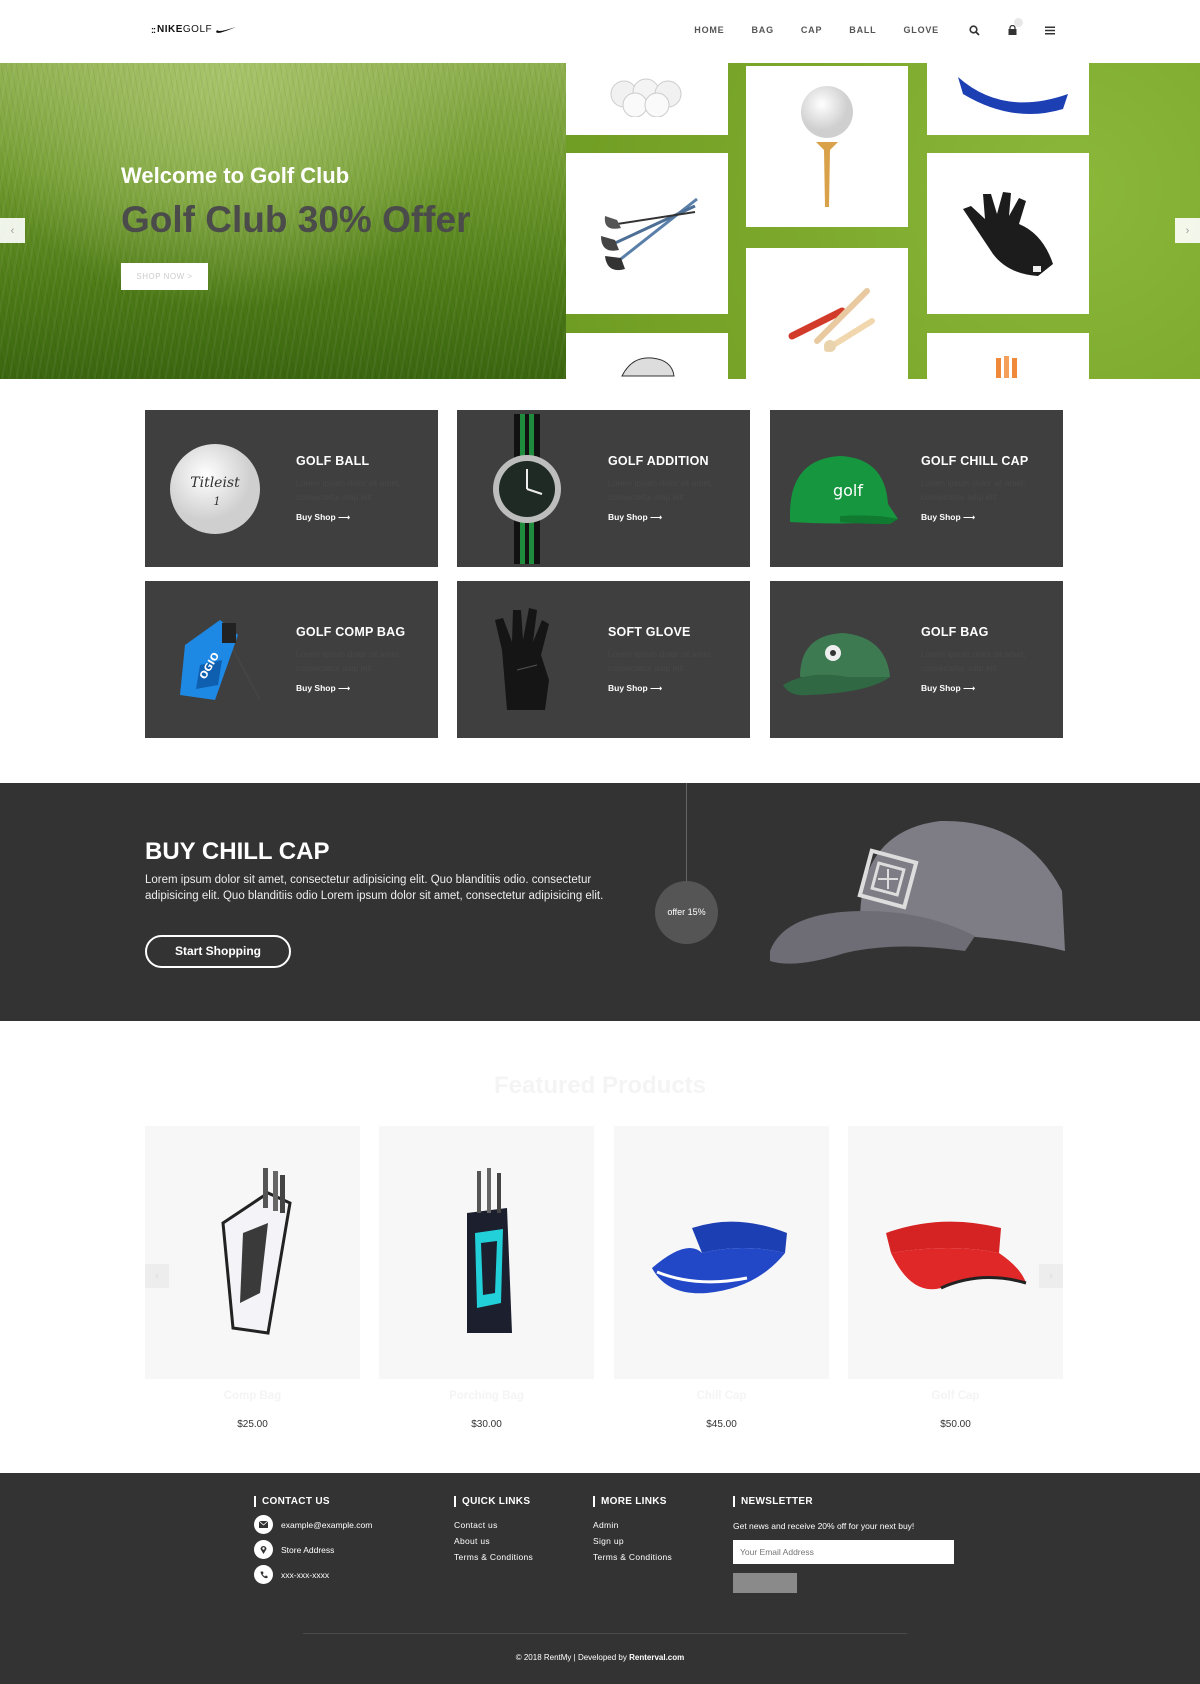  What do you see at coordinates (658, 461) in the screenshot?
I see `category-title: GOLF ADDITION` at bounding box center [658, 461].